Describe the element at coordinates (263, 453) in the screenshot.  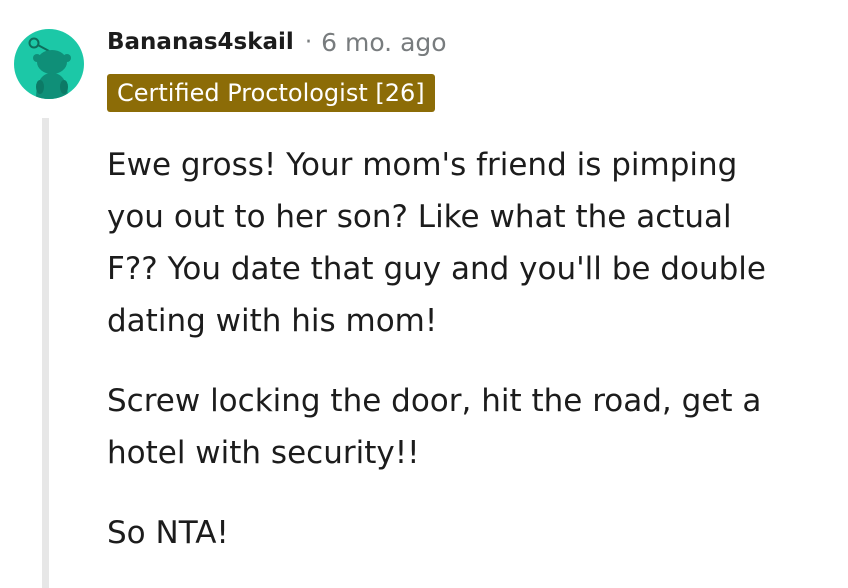
I see `comment-line: hotel with security!!` at that location.